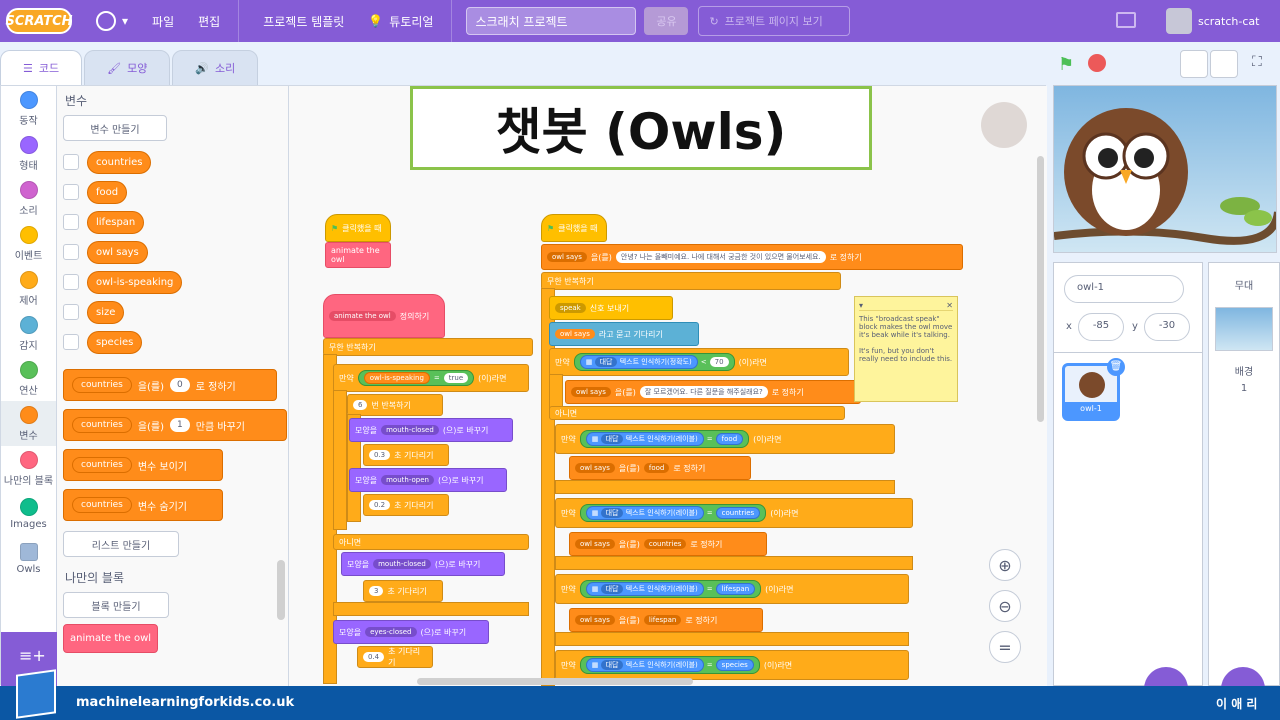 The image size is (1280, 720). I want to click on if-label-species-block: 만약 ▦ 대답 텍스트 인식하기(레이블) = species (이)라면, so click(732, 665).